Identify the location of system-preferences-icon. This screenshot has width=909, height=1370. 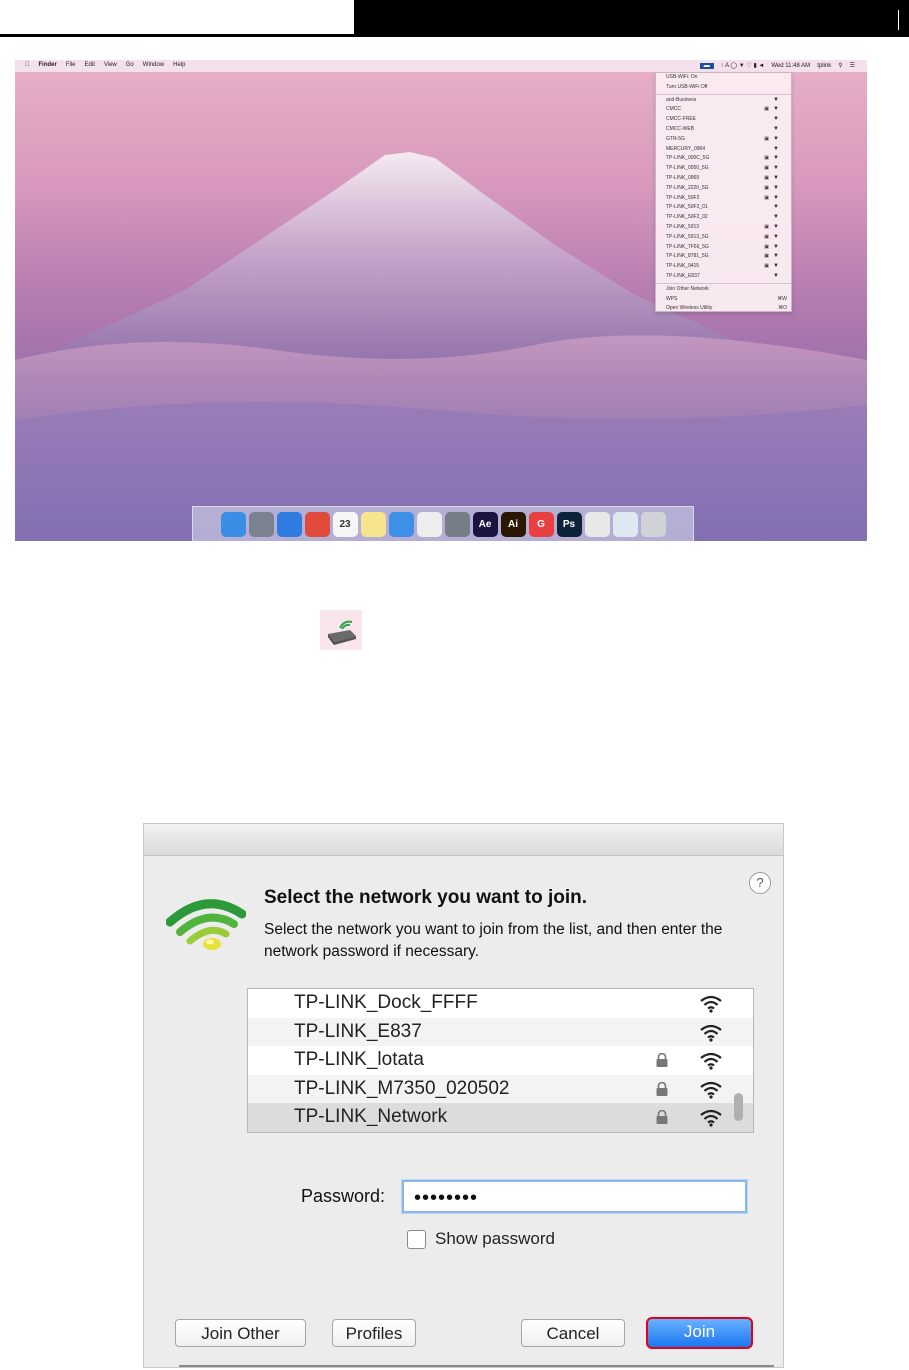
(457, 524).